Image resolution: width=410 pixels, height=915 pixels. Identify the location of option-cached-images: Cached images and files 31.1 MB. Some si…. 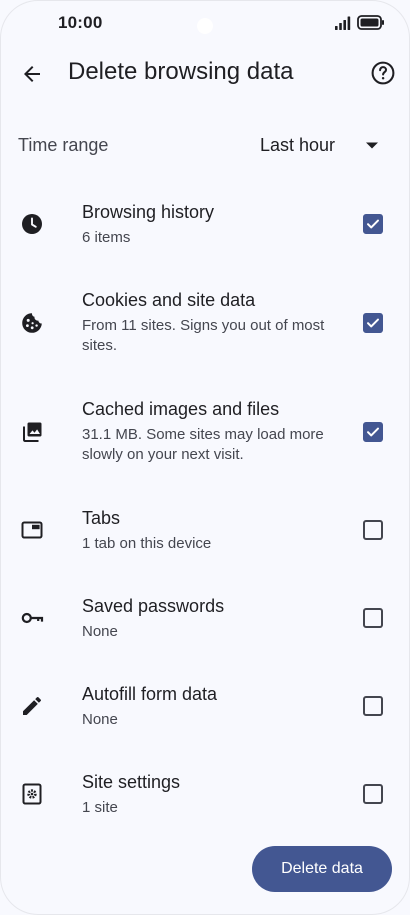
(205, 432).